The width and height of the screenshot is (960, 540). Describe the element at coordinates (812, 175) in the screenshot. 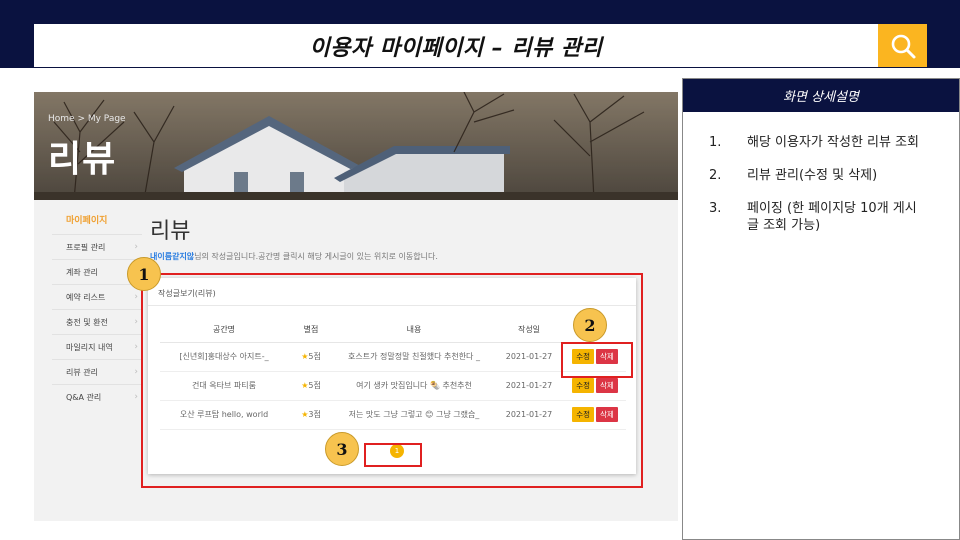

I see `item-text: 리뷰 관리(수정 및 삭제)` at that location.